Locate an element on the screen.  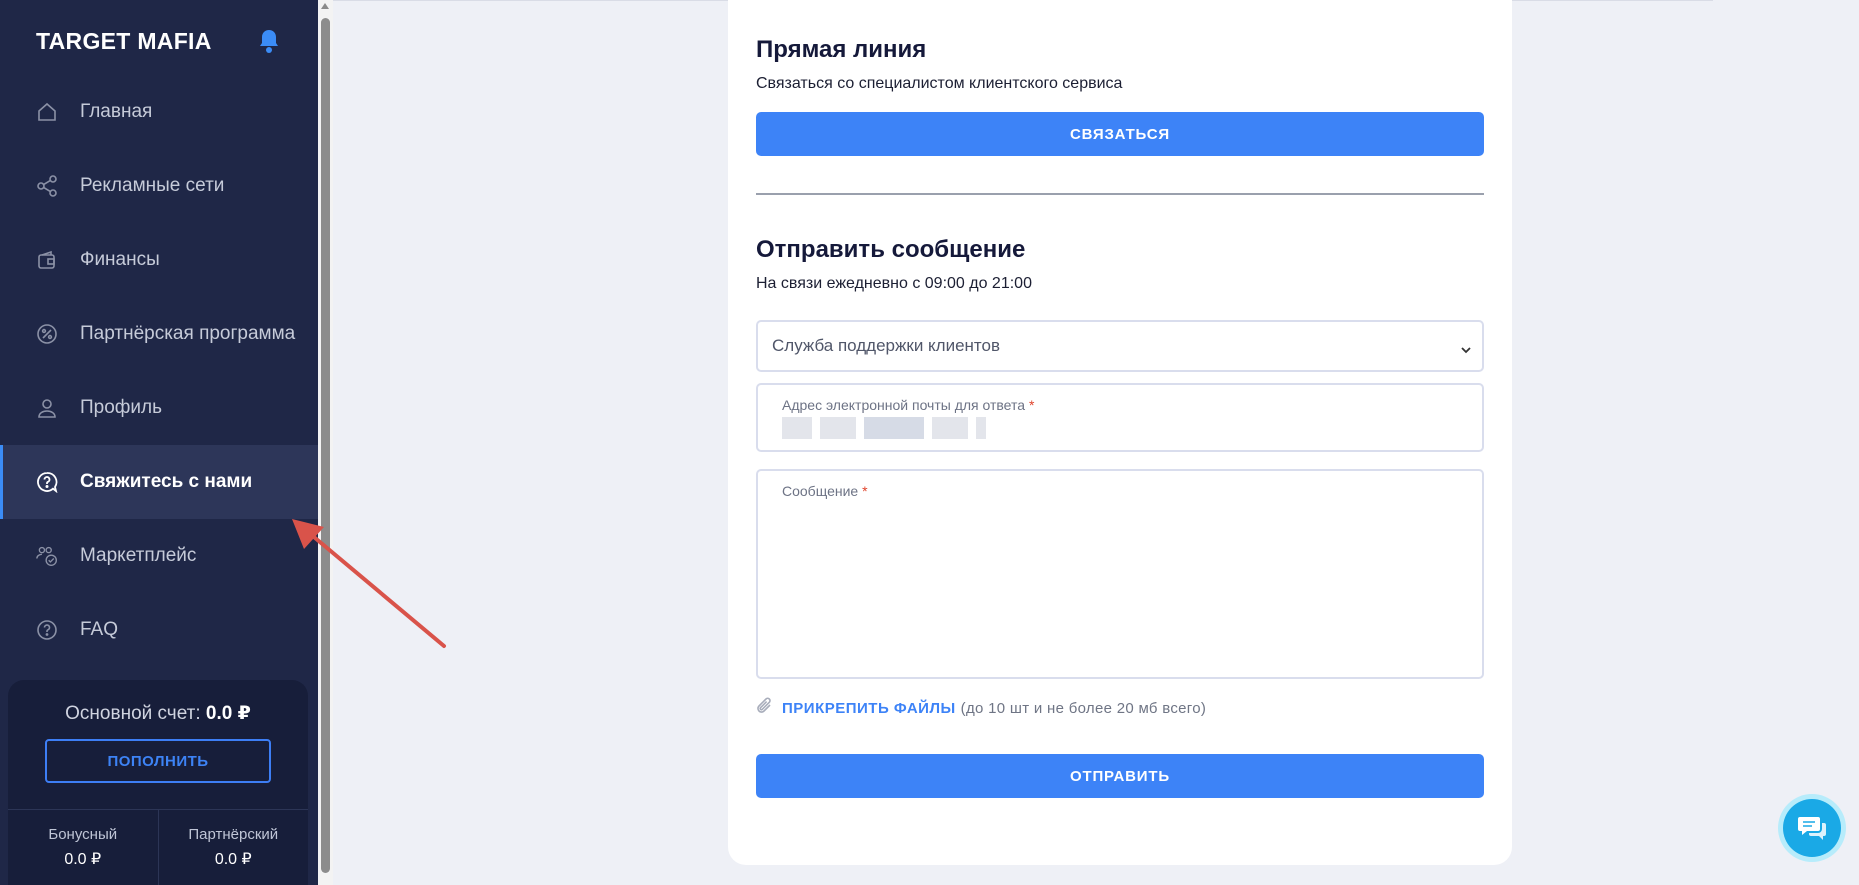
sidebar-scrollbar is located at coordinates (325, 442).